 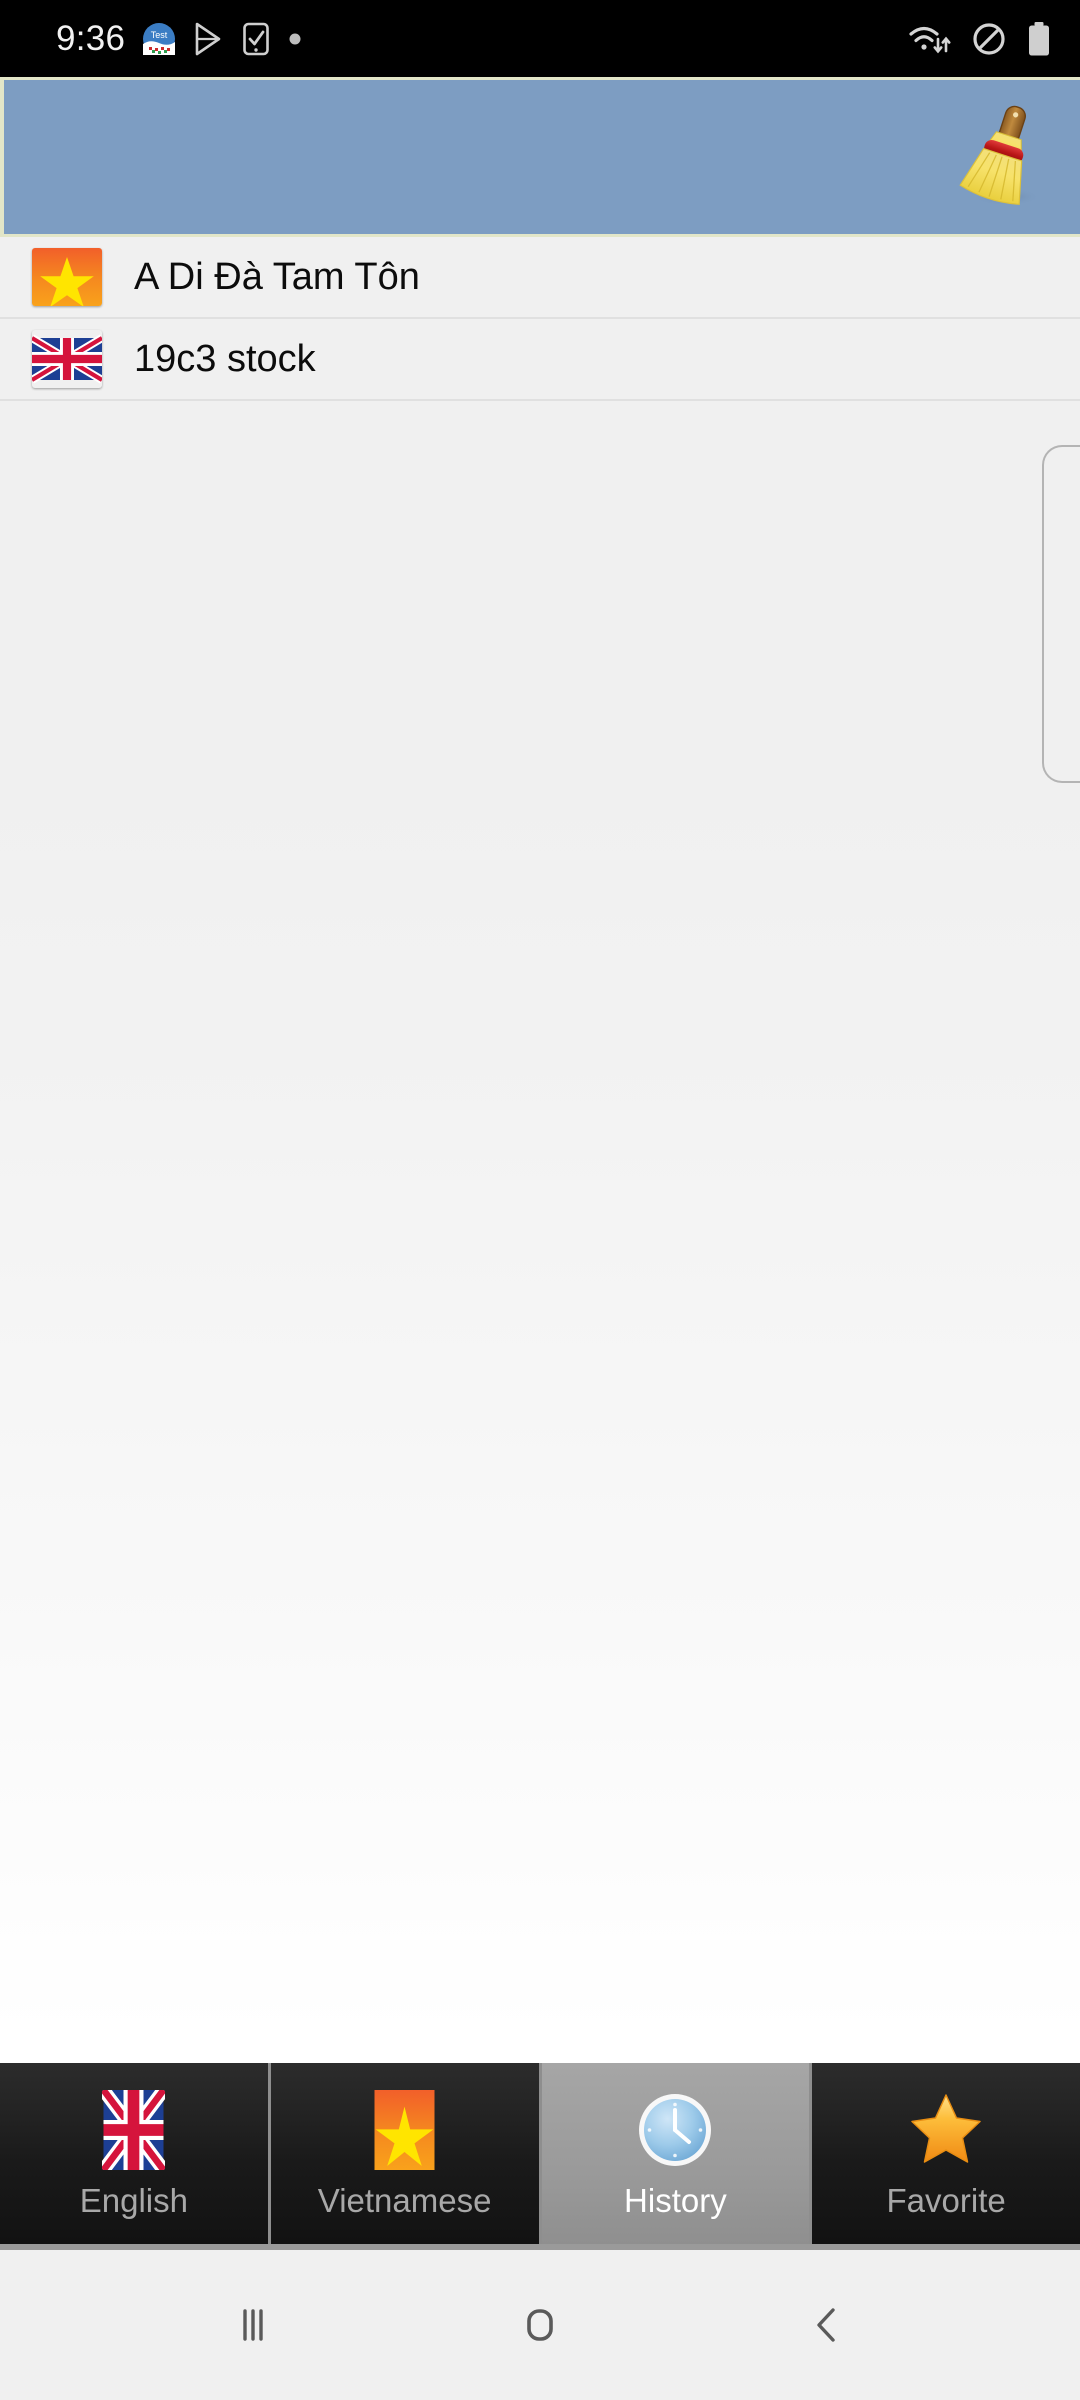 What do you see at coordinates (225, 359) in the screenshot?
I see `list-item-label: 19c3 stock` at bounding box center [225, 359].